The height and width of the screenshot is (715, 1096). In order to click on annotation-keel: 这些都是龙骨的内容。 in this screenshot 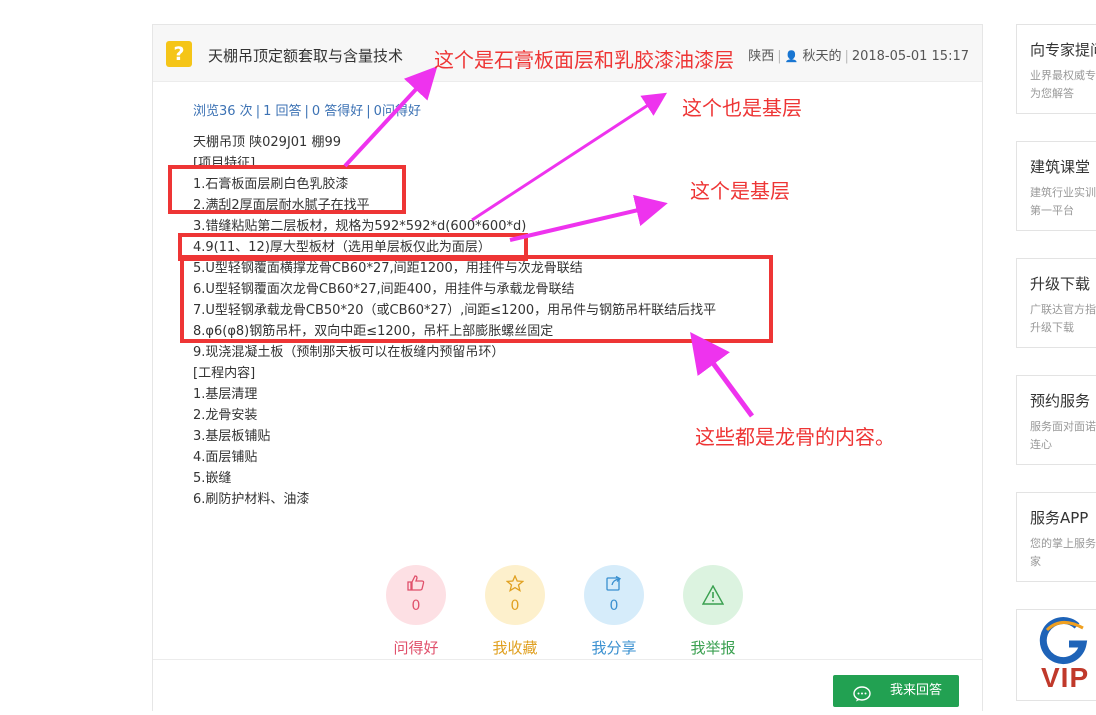, I will do `click(795, 437)`.